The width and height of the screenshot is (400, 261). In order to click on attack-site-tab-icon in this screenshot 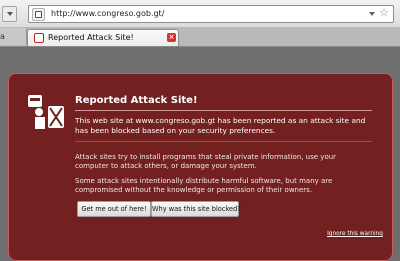, I will do `click(39, 38)`.